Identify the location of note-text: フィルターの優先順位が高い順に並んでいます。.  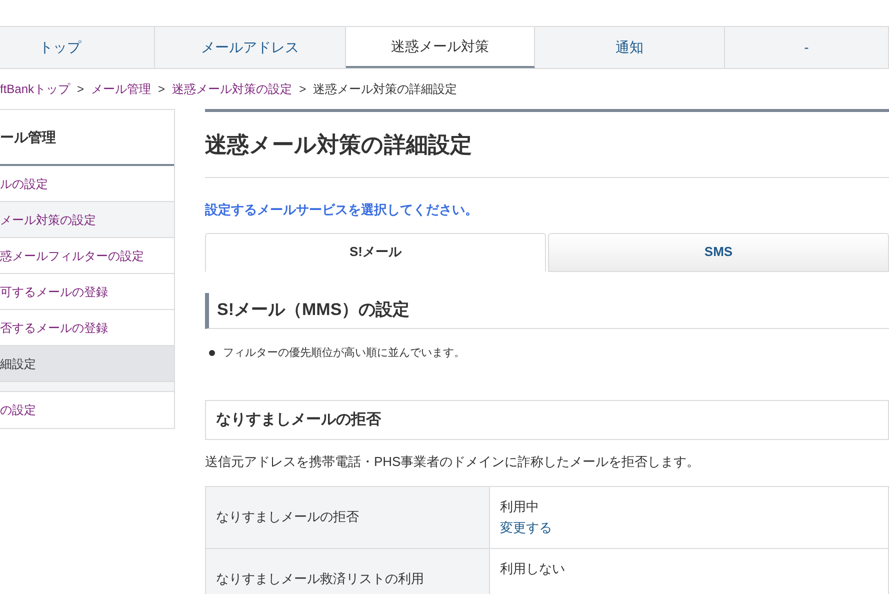
(344, 353).